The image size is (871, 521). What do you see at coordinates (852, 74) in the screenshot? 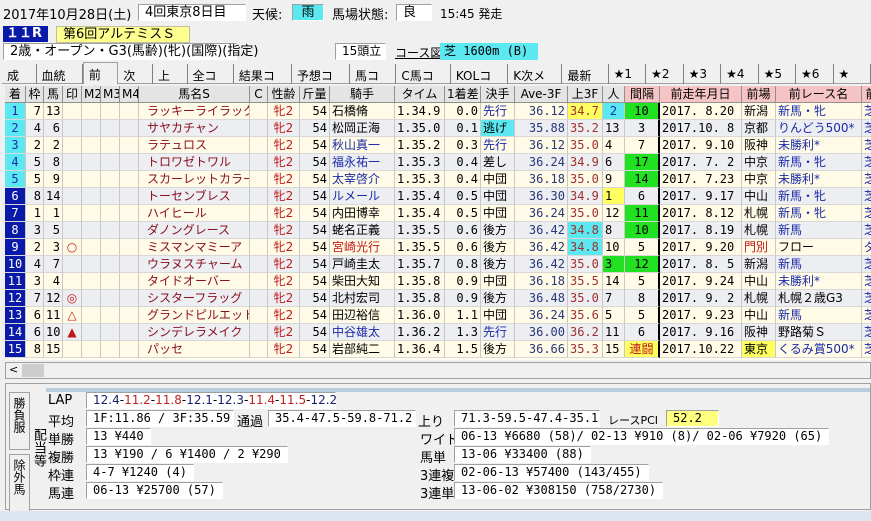
I see `tab-19: ★` at bounding box center [852, 74].